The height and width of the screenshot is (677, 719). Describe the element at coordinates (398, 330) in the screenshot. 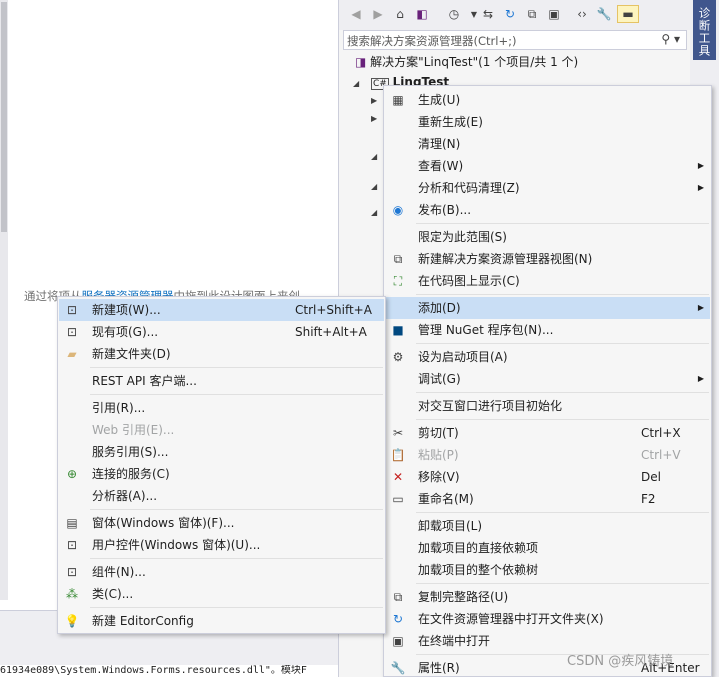

I see `nuget-icon: ■` at that location.